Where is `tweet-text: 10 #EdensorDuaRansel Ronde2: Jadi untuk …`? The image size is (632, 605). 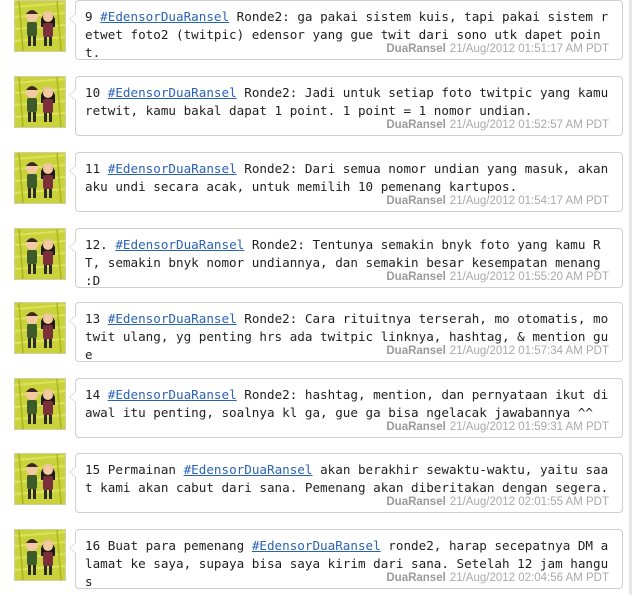
tweet-text: 10 #EdensorDuaRansel Ronde2: Jadi untuk … is located at coordinates (350, 102).